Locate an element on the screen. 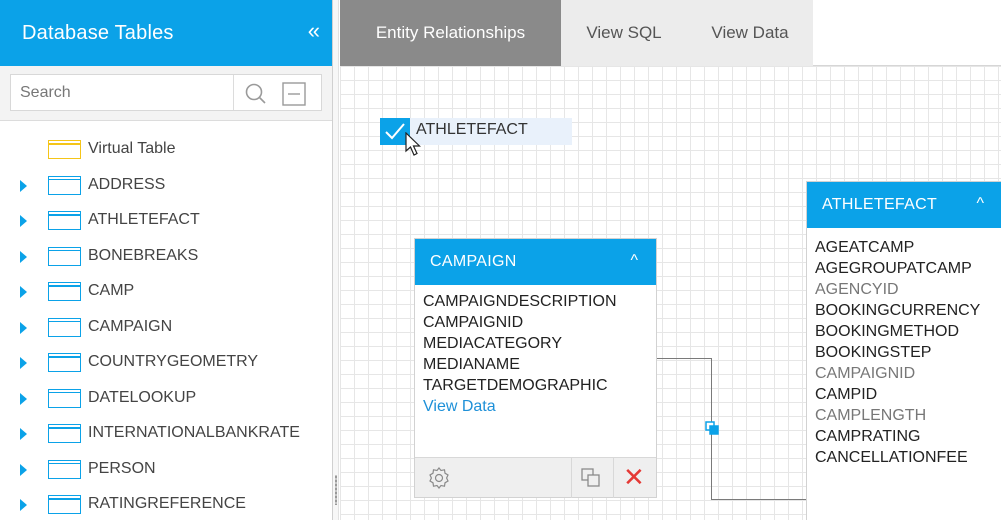  tree-item-label: INTERNATIONALBANKRATE is located at coordinates (194, 432).